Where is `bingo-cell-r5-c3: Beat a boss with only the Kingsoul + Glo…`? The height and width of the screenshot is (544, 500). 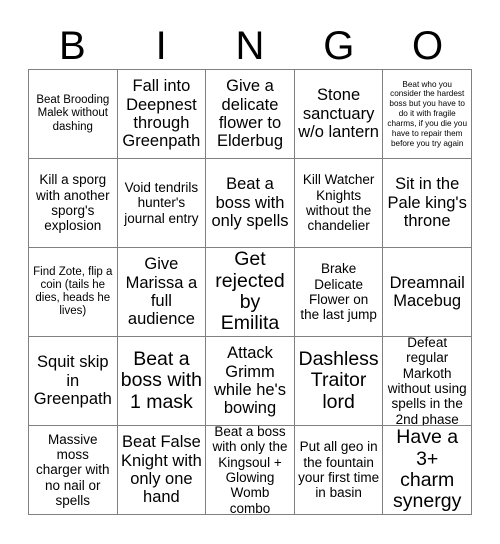 bingo-cell-r5-c3: Beat a boss with only the Kingsoul + Glo… is located at coordinates (250, 470).